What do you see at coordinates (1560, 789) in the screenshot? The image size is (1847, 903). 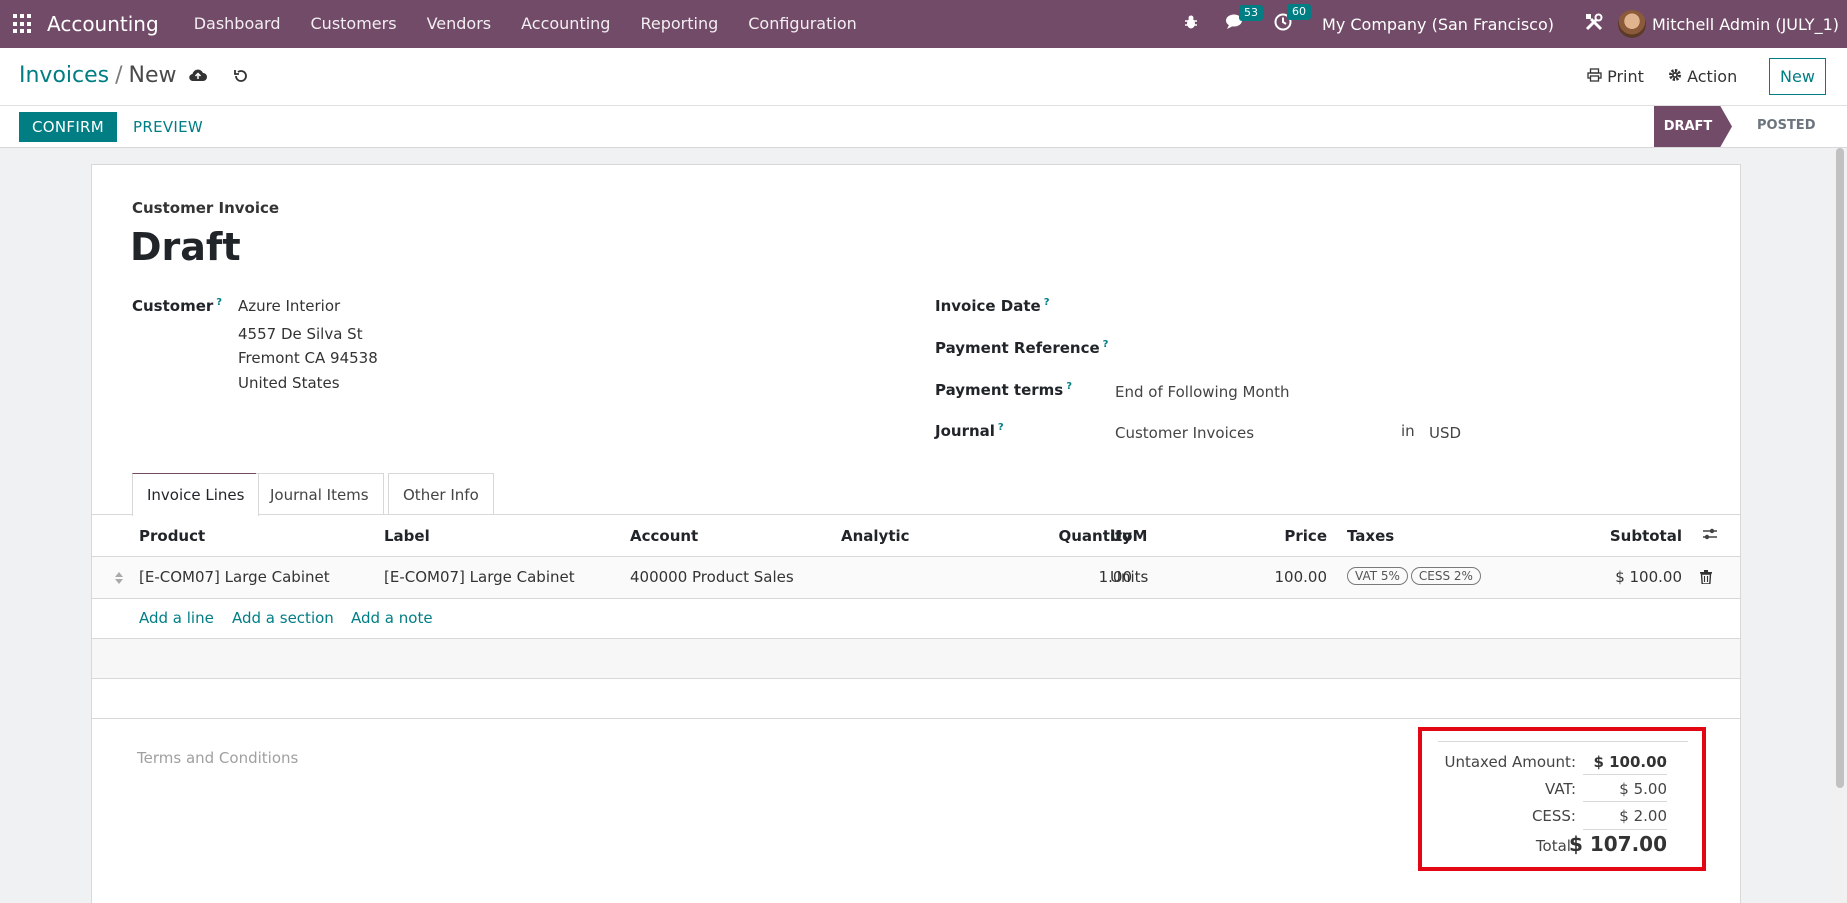 I see `vat-label: VAT:` at bounding box center [1560, 789].